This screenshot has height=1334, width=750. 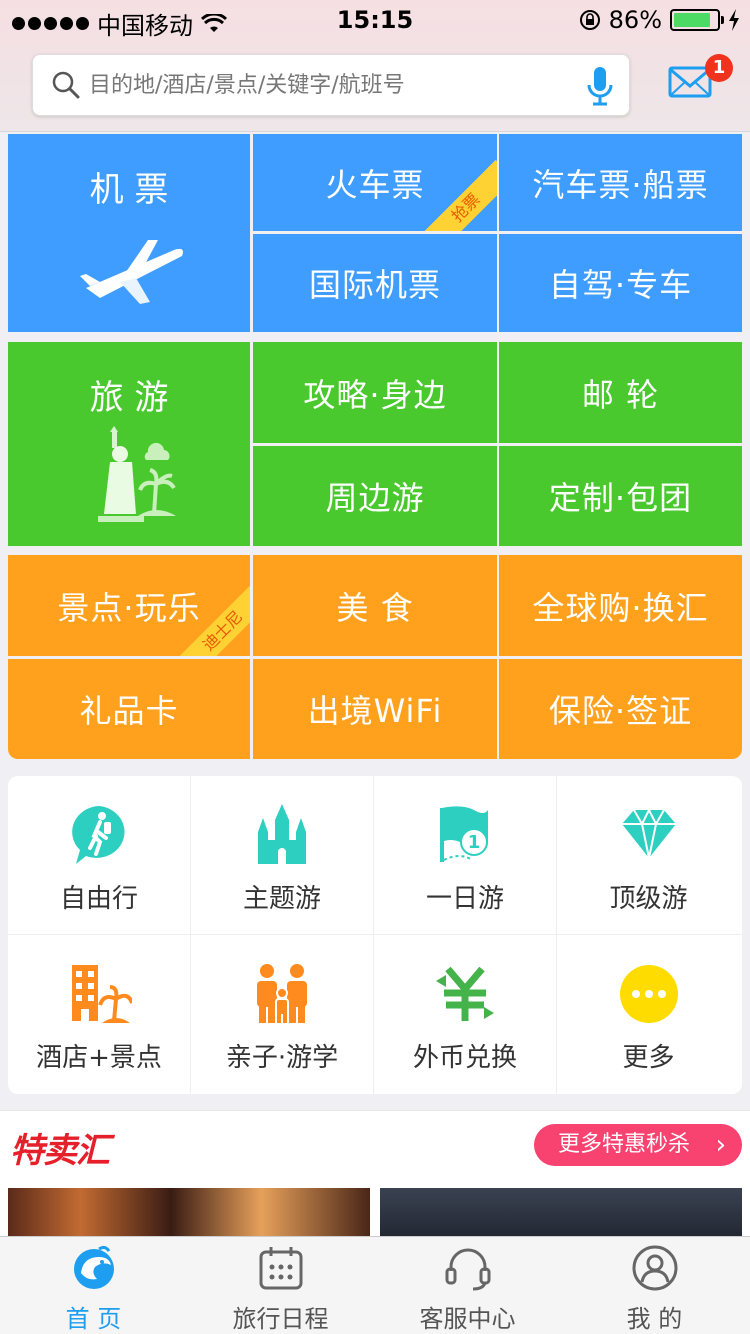 What do you see at coordinates (93, 1267) in the screenshot?
I see `home-dolphin-icon` at bounding box center [93, 1267].